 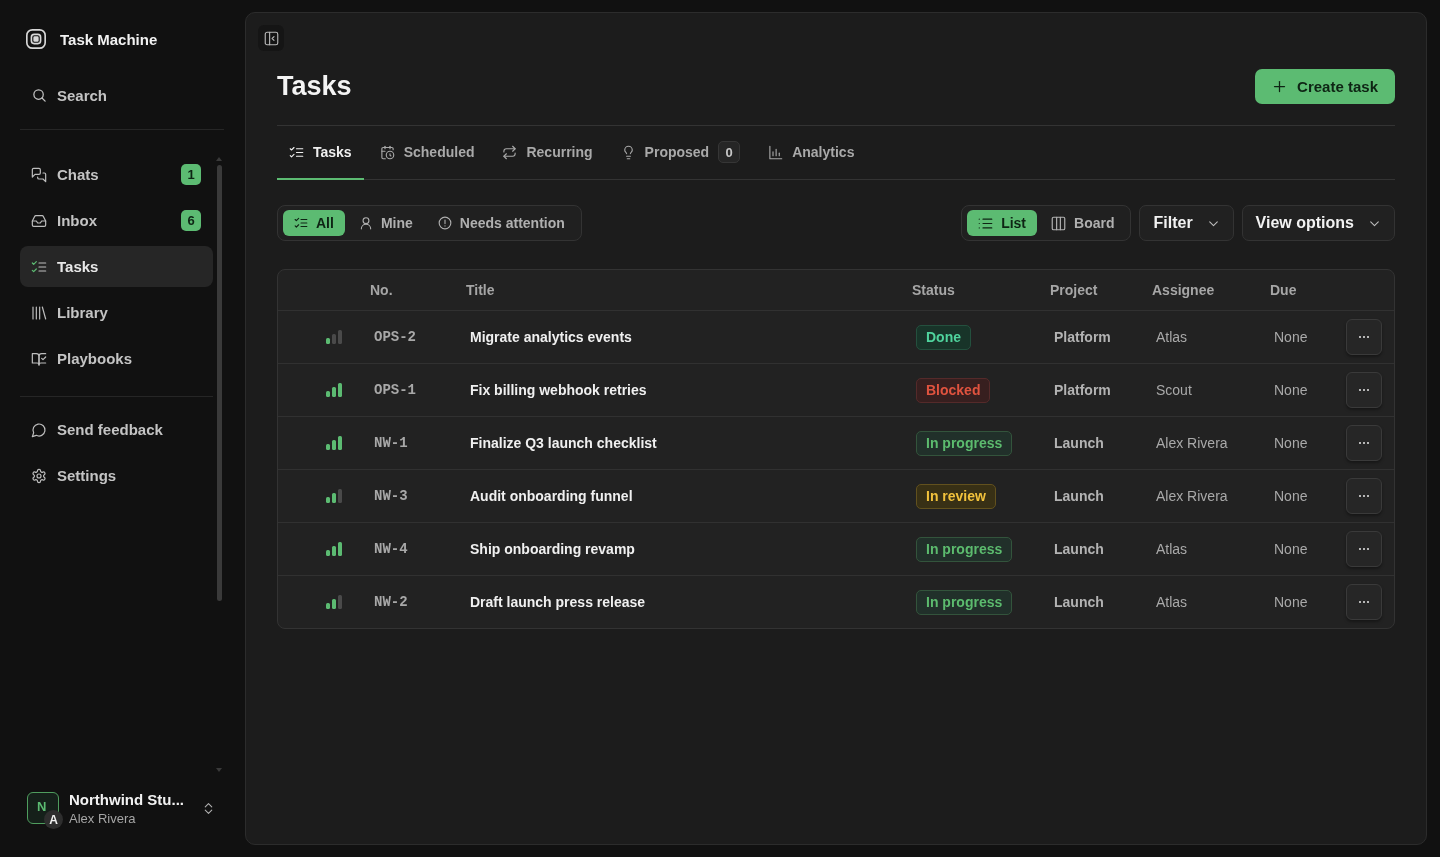 What do you see at coordinates (39, 475) in the screenshot?
I see `settings-icon` at bounding box center [39, 475].